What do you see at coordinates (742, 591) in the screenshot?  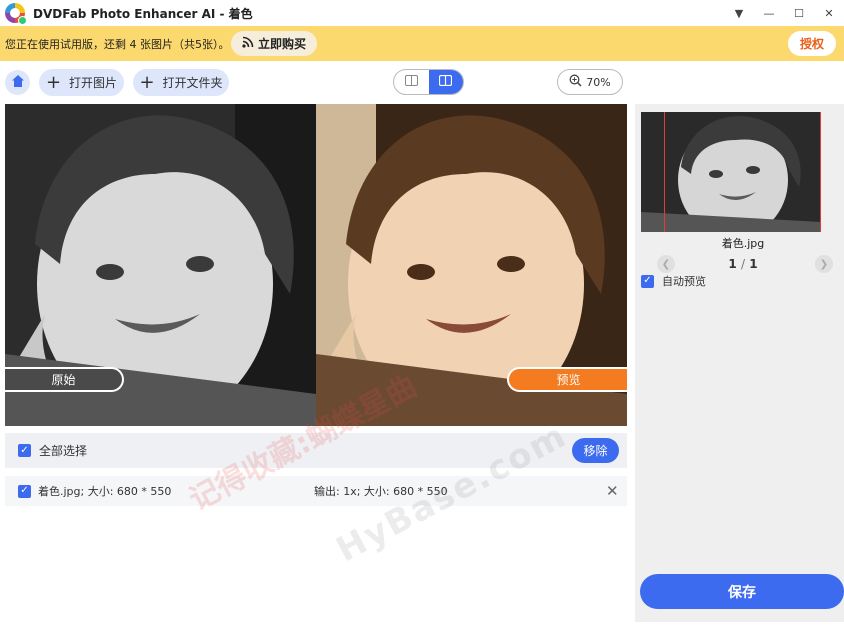 I see `save-button: 保存` at bounding box center [742, 591].